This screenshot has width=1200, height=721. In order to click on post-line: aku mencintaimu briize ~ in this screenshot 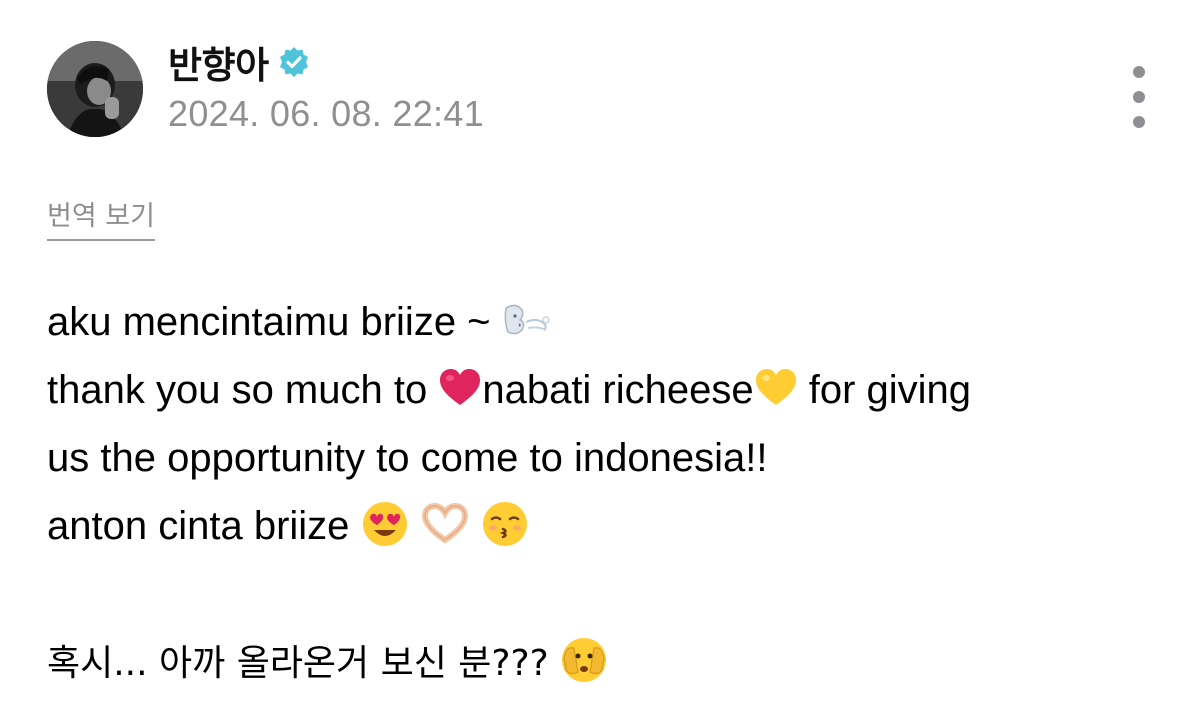, I will do `click(607, 322)`.